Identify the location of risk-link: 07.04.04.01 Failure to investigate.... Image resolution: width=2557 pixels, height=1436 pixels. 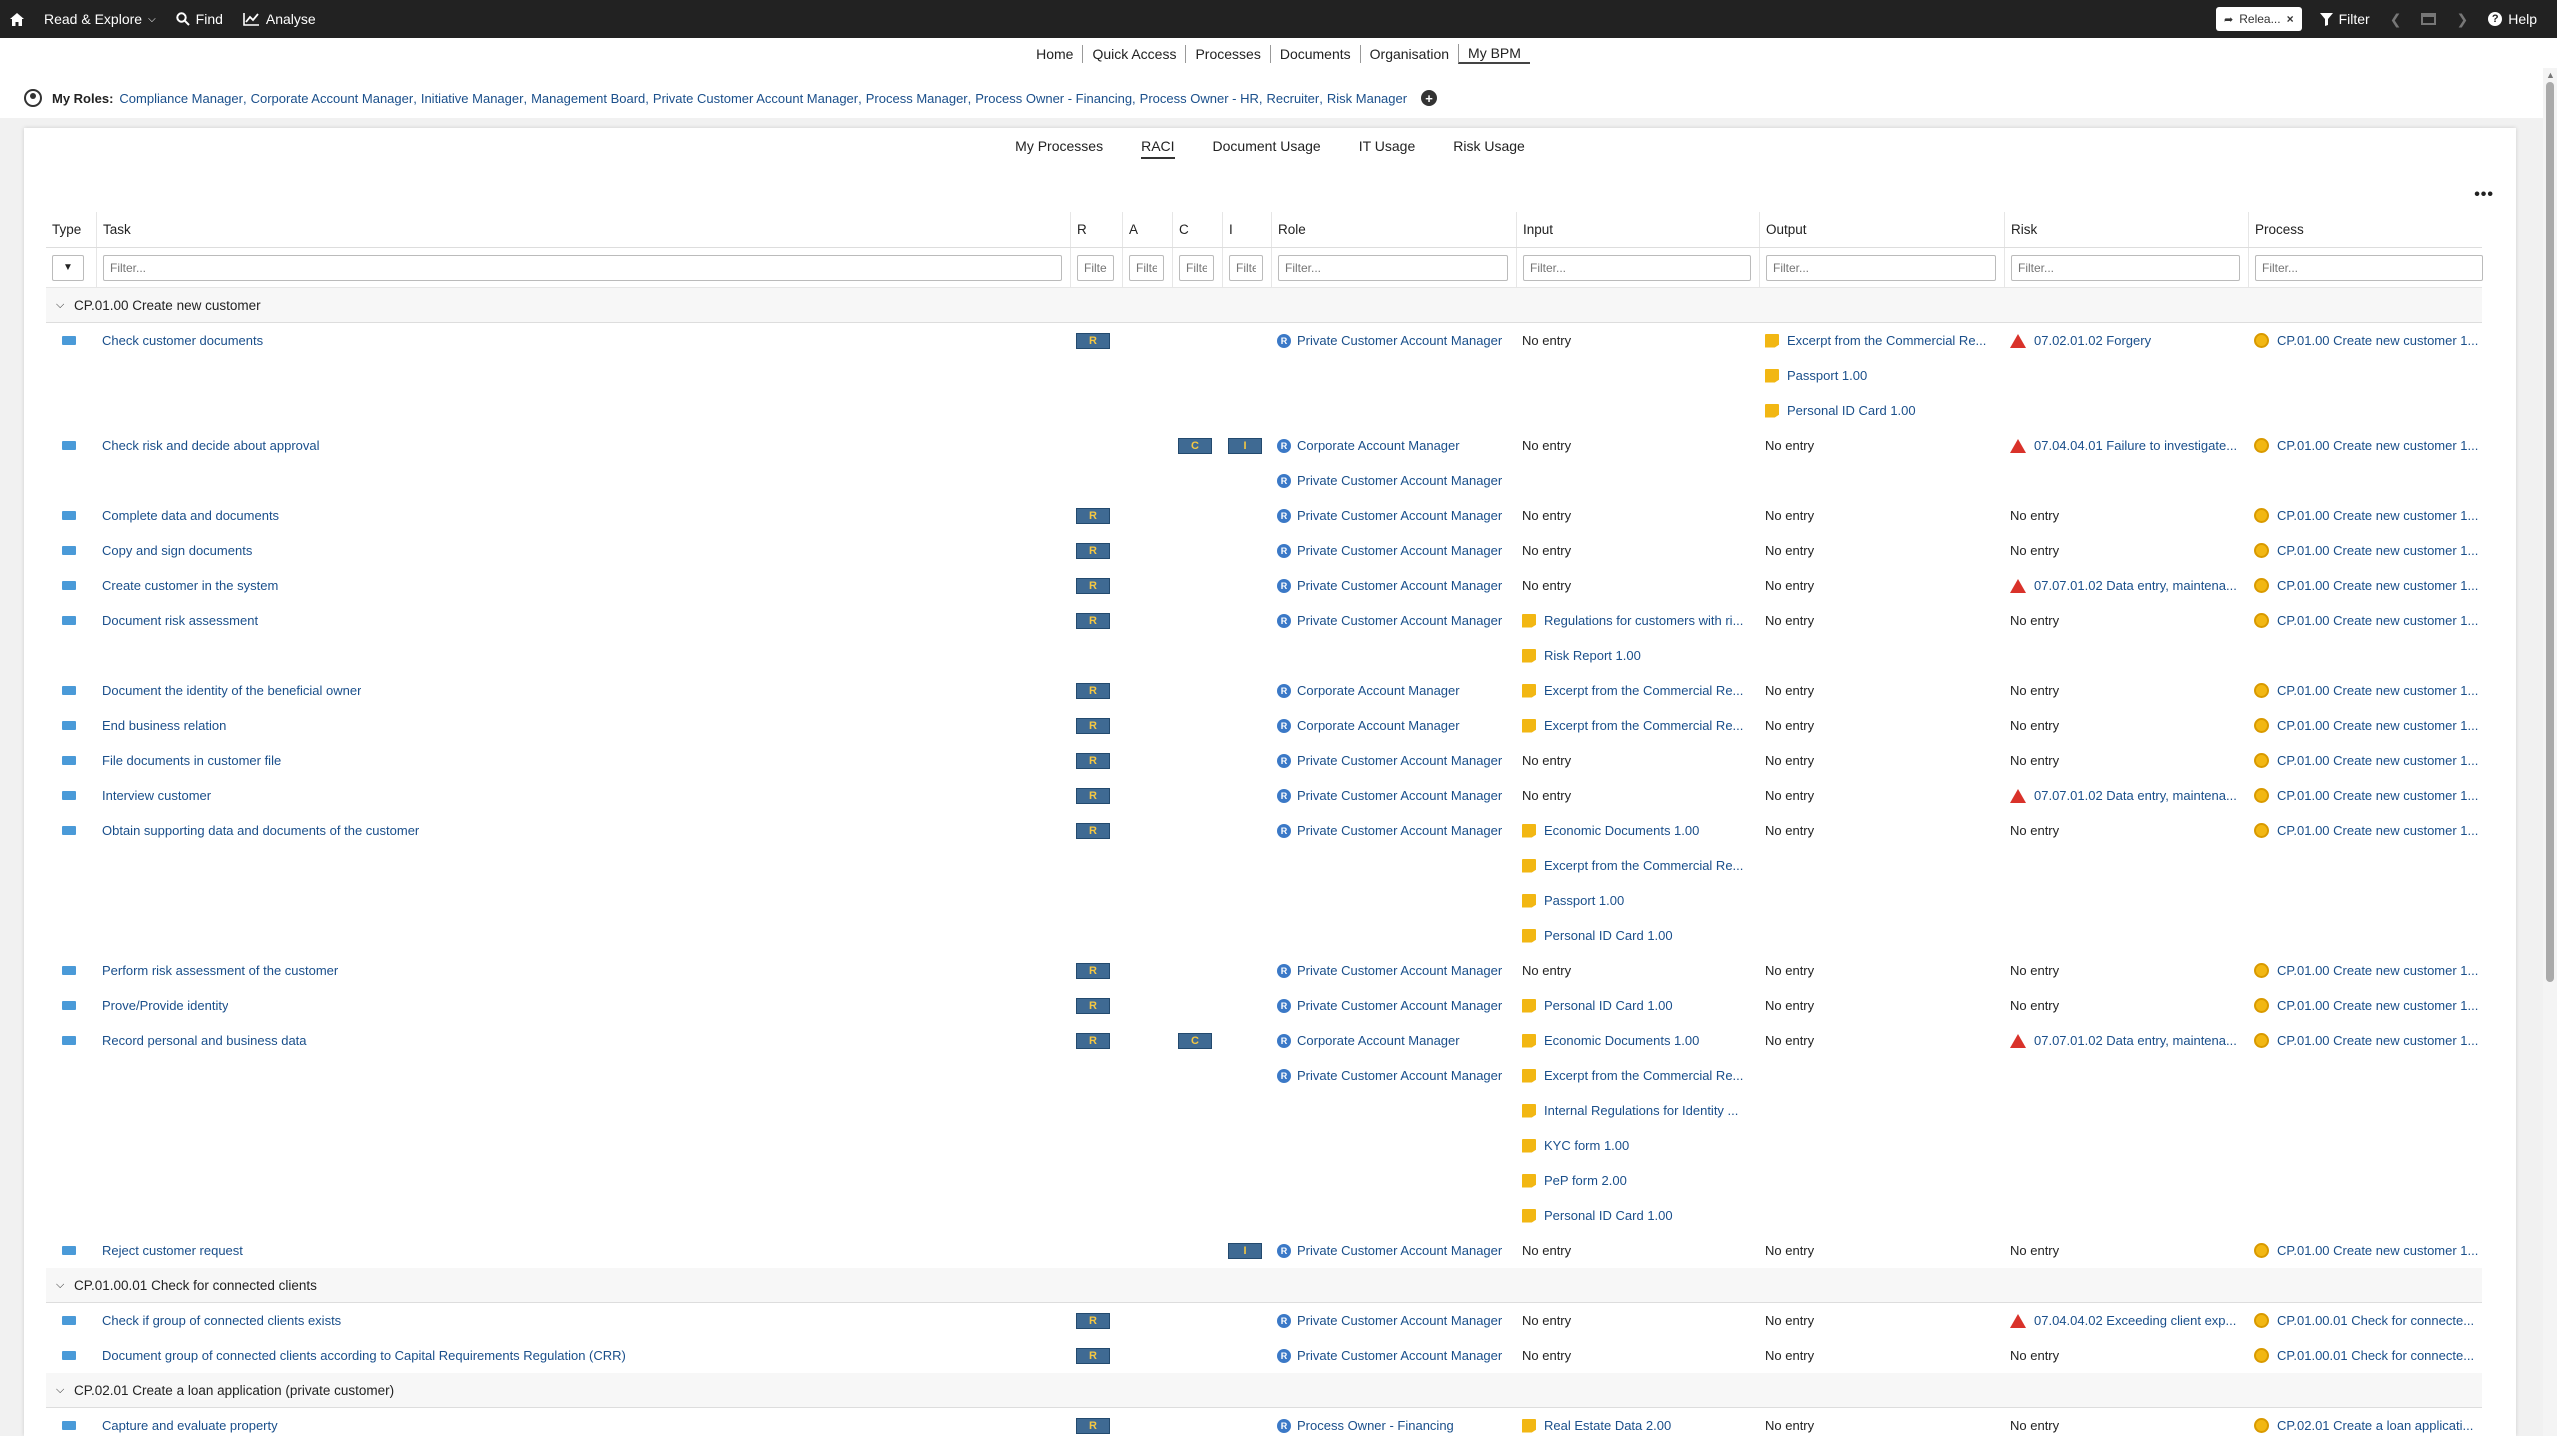
(2135, 445).